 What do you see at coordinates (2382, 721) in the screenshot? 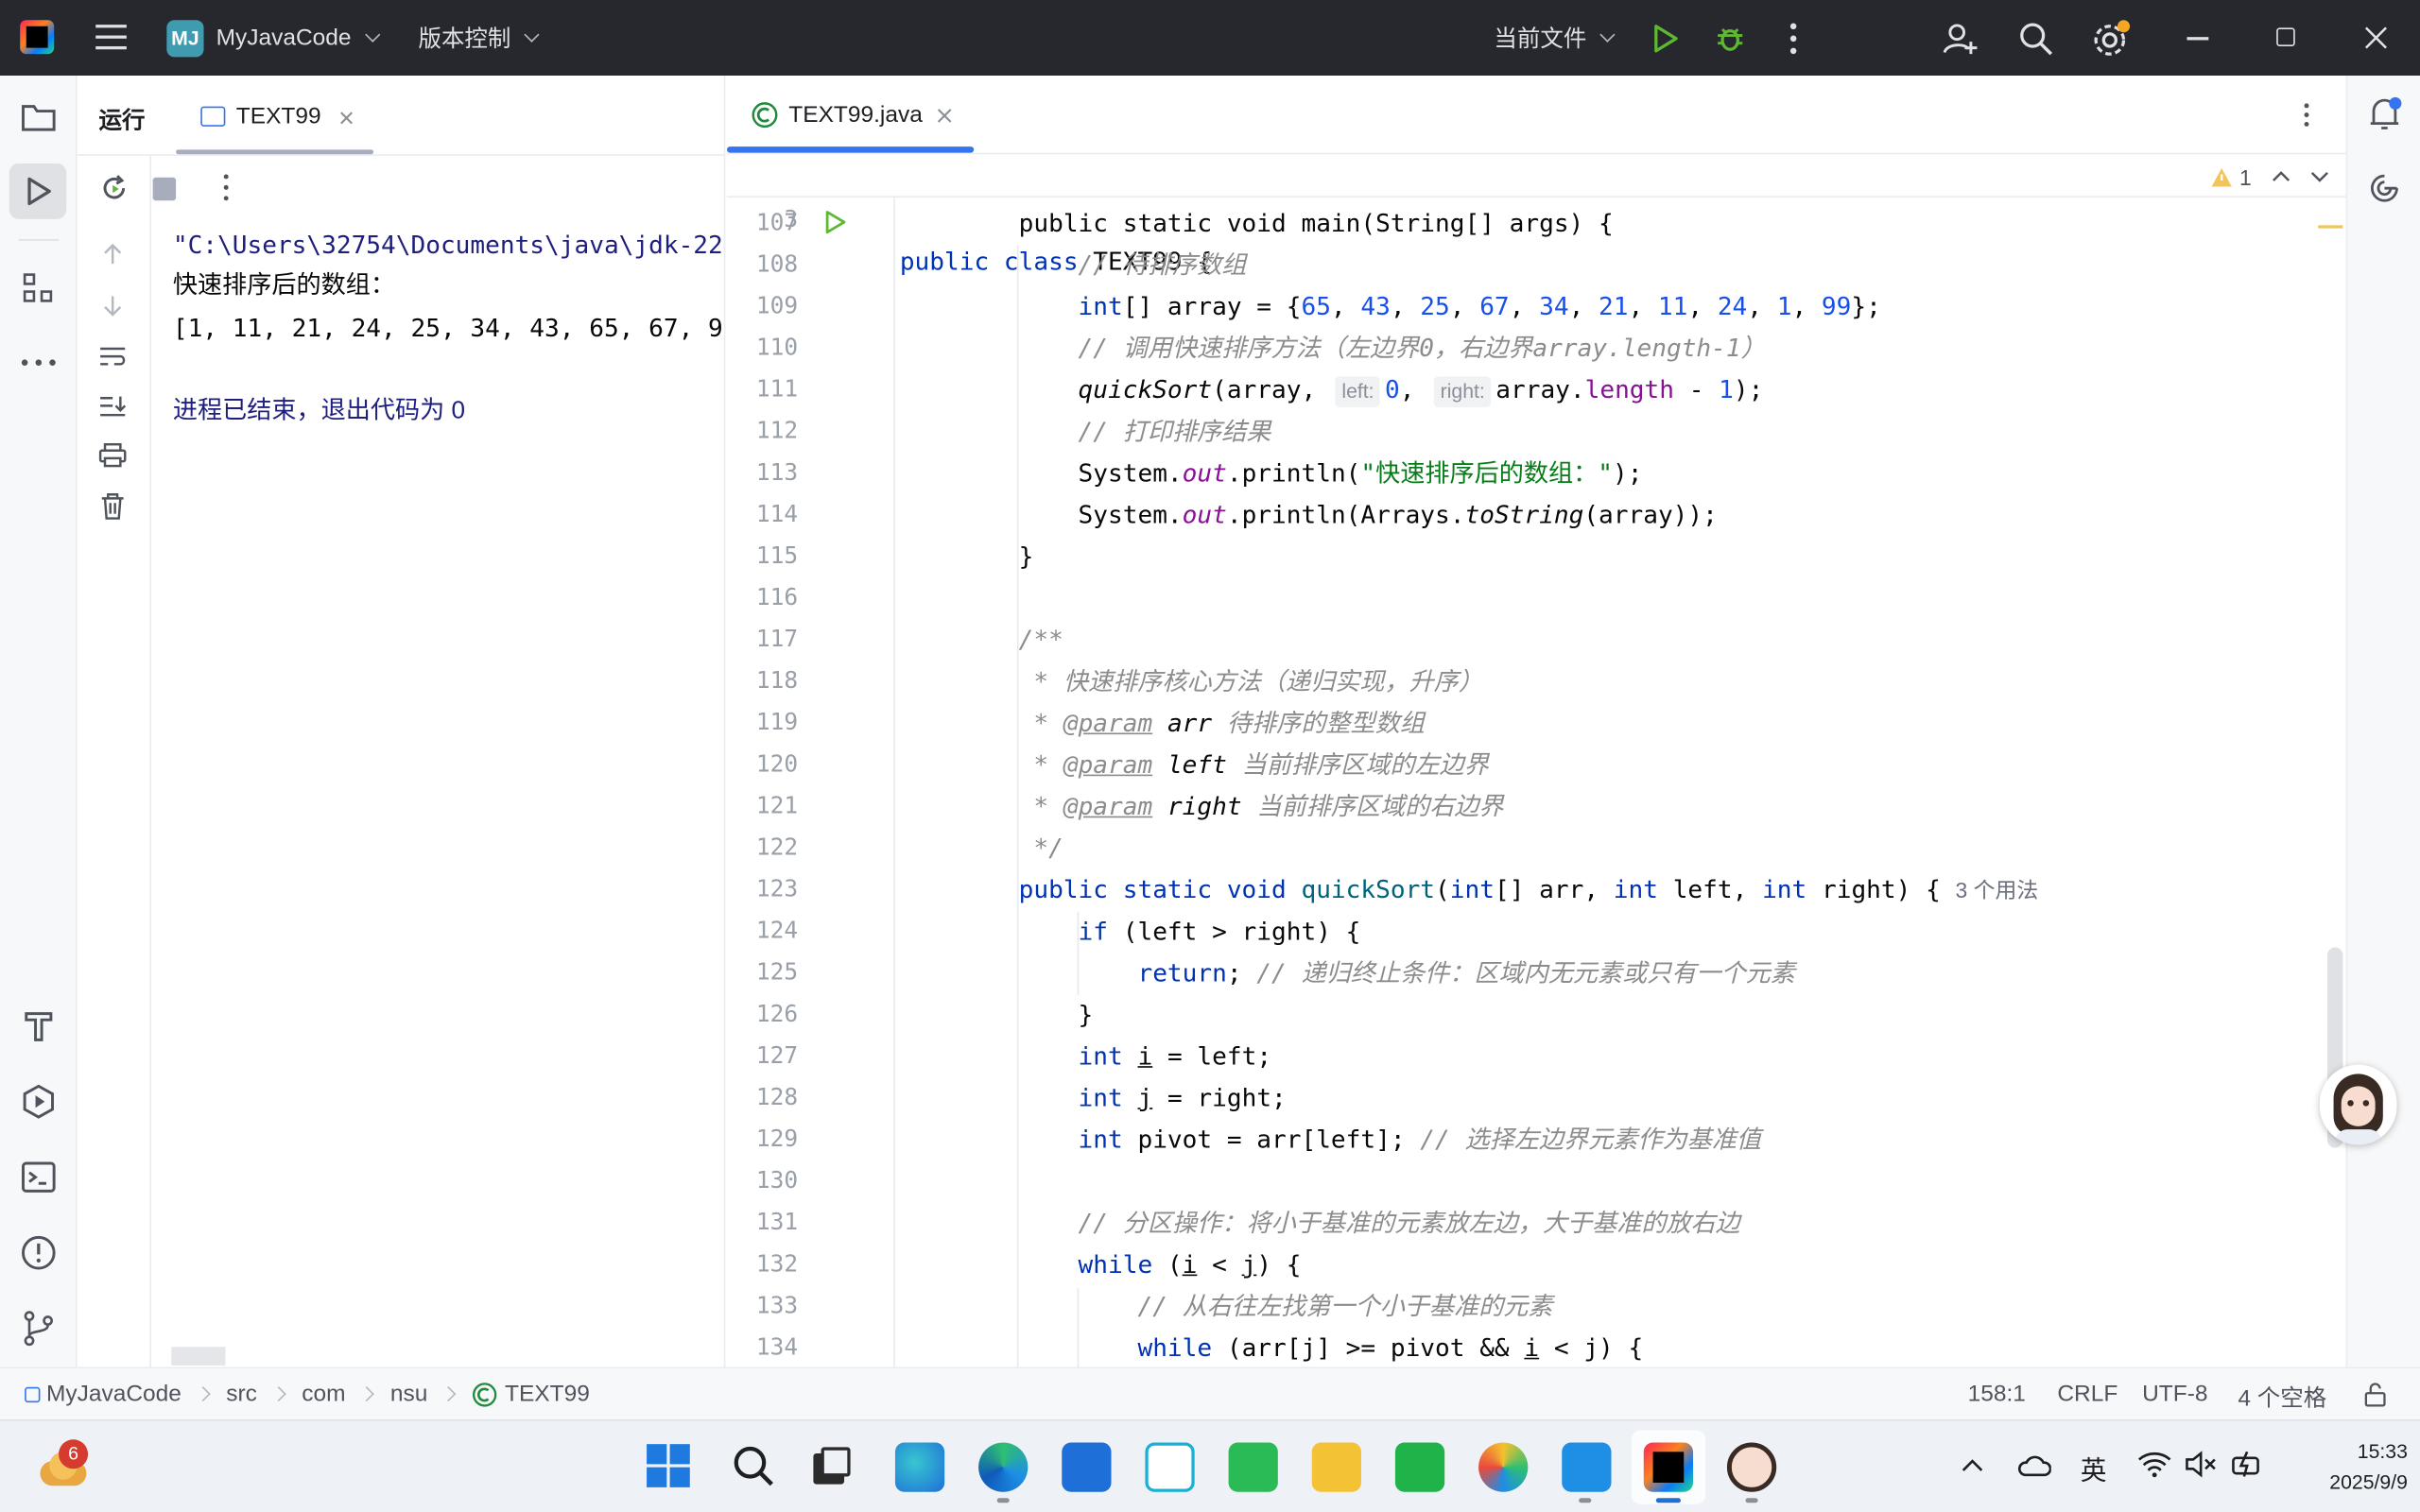
I see `right-tool-strip` at bounding box center [2382, 721].